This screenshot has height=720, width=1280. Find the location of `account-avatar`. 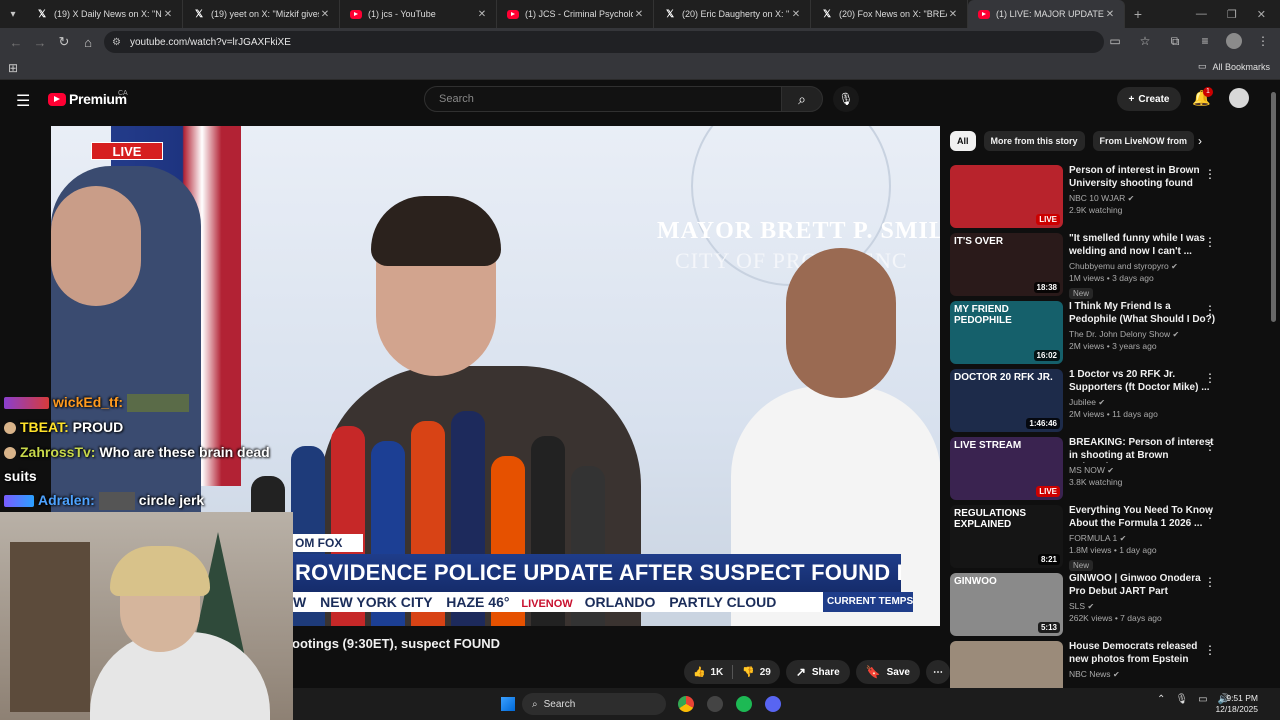

account-avatar is located at coordinates (1239, 98).